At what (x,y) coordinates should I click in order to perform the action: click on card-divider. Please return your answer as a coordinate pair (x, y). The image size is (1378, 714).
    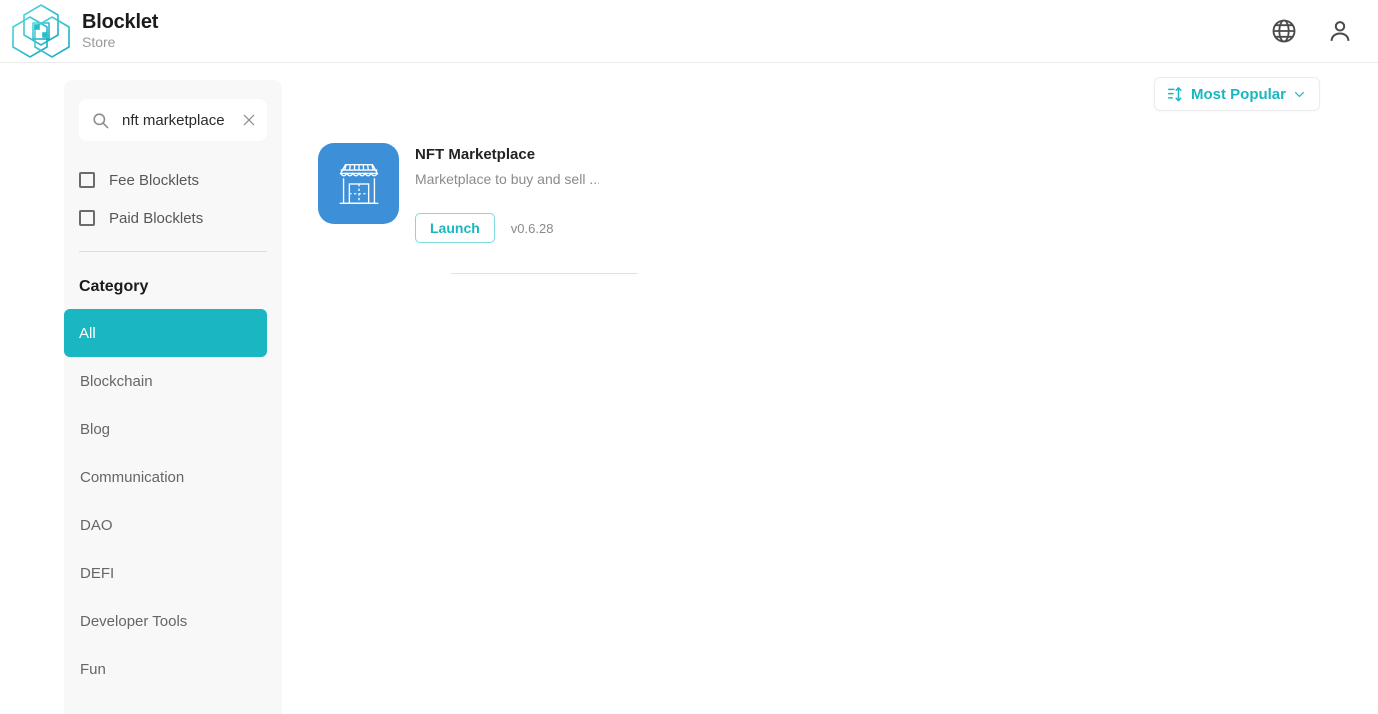
    Looking at the image, I should click on (544, 273).